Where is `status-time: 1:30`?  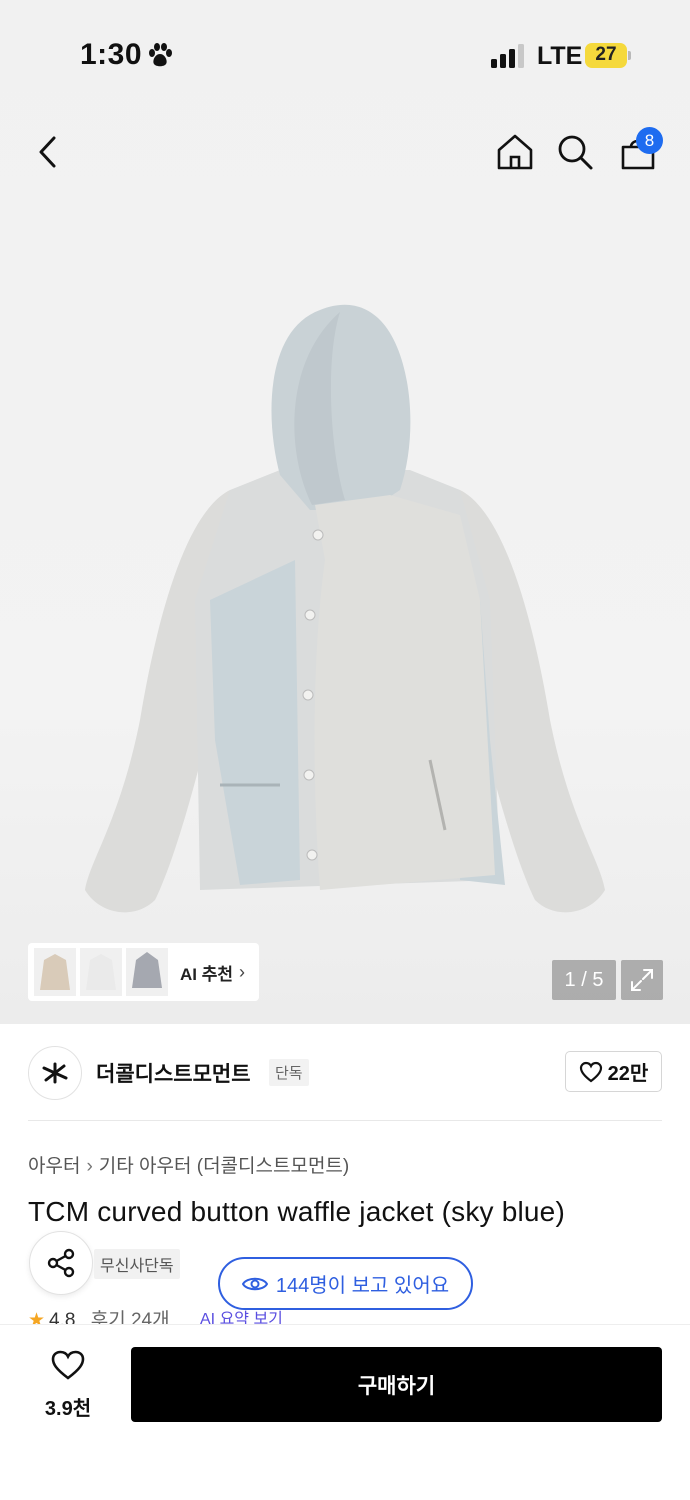 status-time: 1:30 is located at coordinates (111, 54).